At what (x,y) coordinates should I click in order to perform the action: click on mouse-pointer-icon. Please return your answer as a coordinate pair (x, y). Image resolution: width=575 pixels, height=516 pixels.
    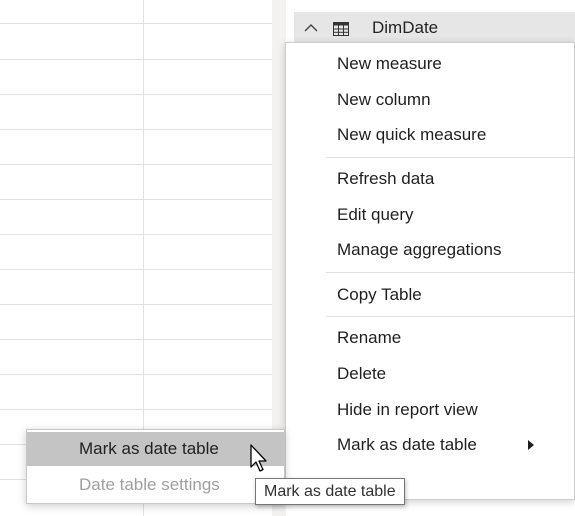
    Looking at the image, I should click on (258, 458).